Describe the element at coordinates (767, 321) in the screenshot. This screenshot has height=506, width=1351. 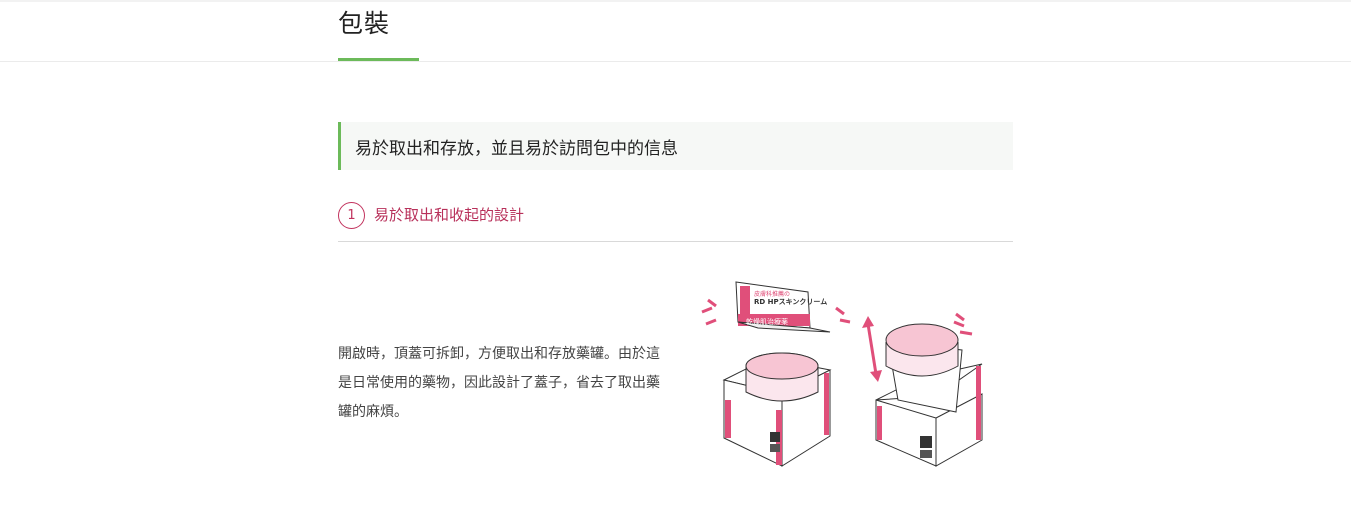
I see `lid-line-3: 乾燥肌治療薬` at that location.